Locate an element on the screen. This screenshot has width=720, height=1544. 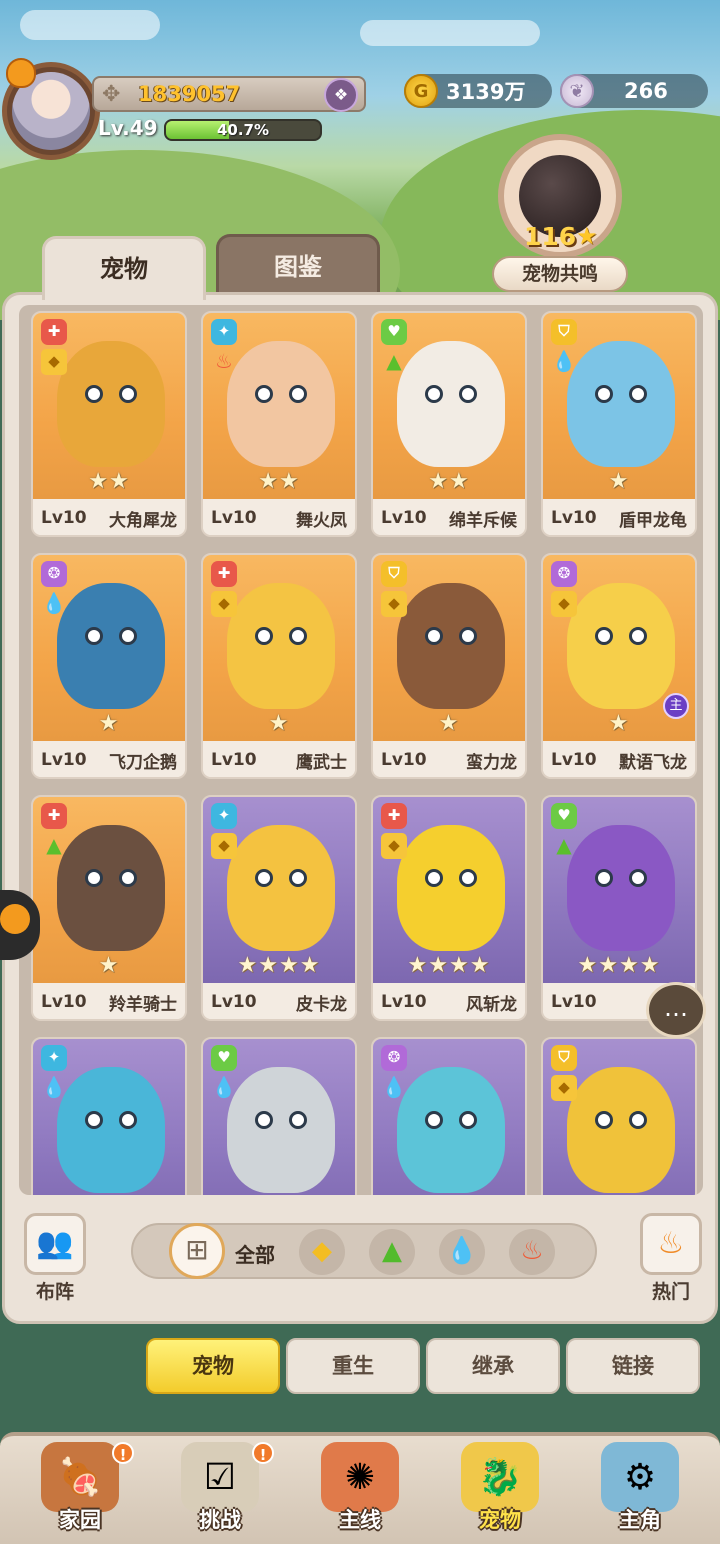
nav-hero: ⚙ 主角 is located at coordinates (640, 1493).